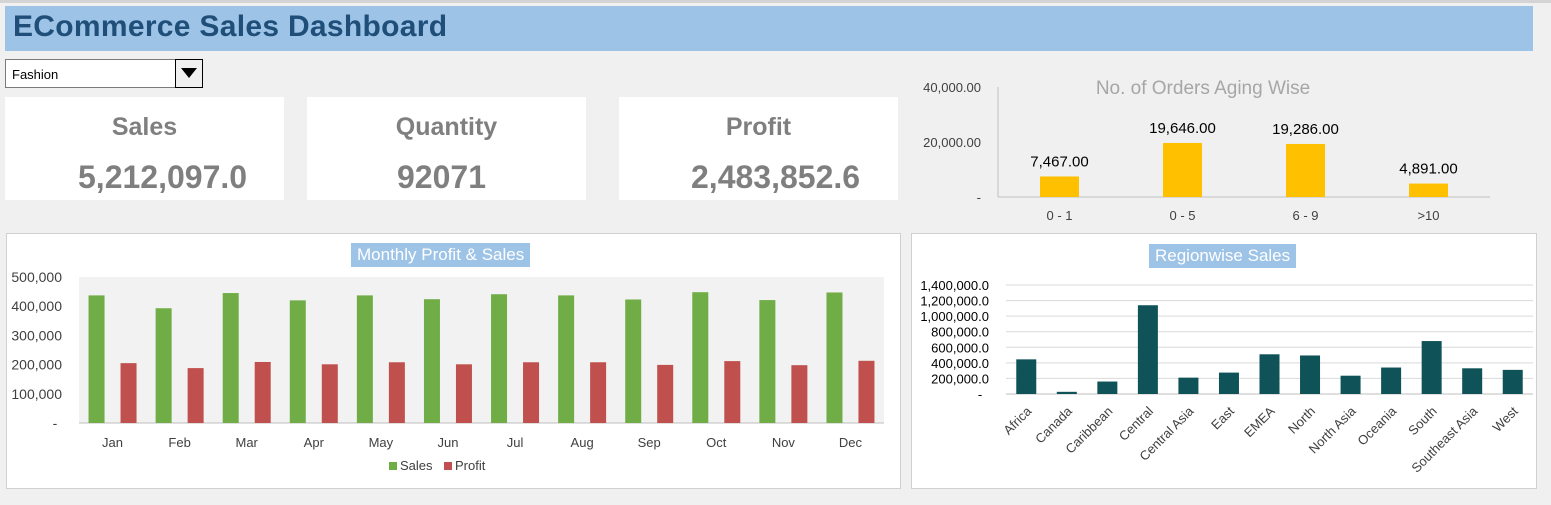 This screenshot has height=505, width=1551. I want to click on region-y-tick-label: 1,200,000.0, so click(954, 301).